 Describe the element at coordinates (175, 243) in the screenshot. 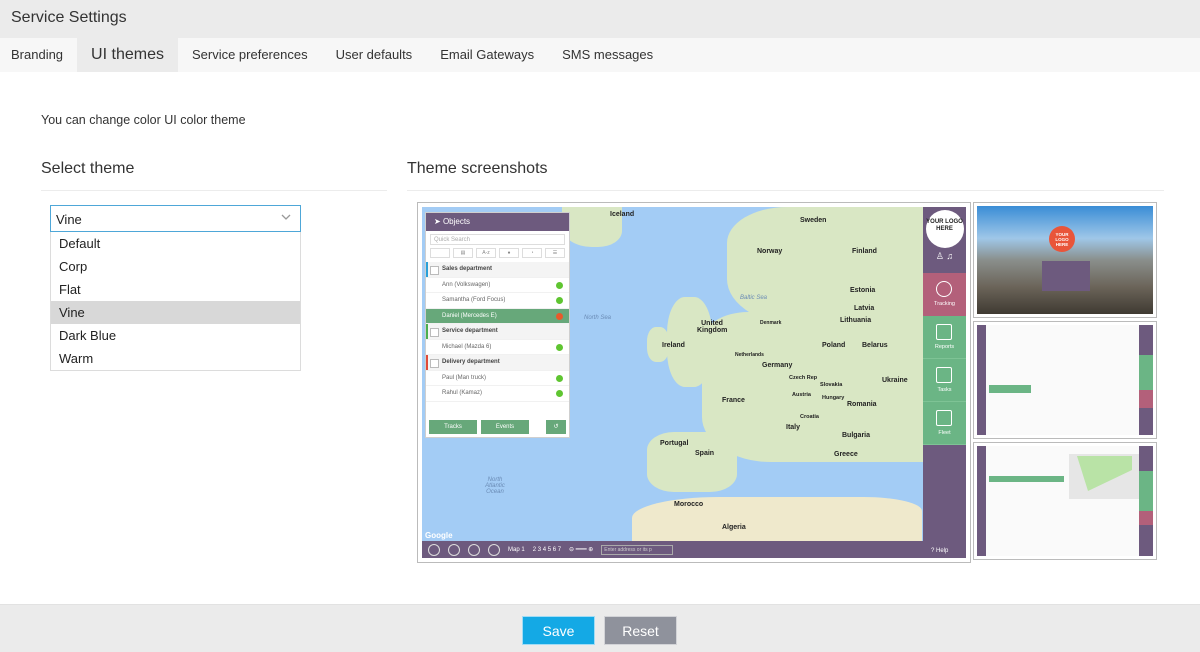

I see `theme-option-default: Default` at that location.